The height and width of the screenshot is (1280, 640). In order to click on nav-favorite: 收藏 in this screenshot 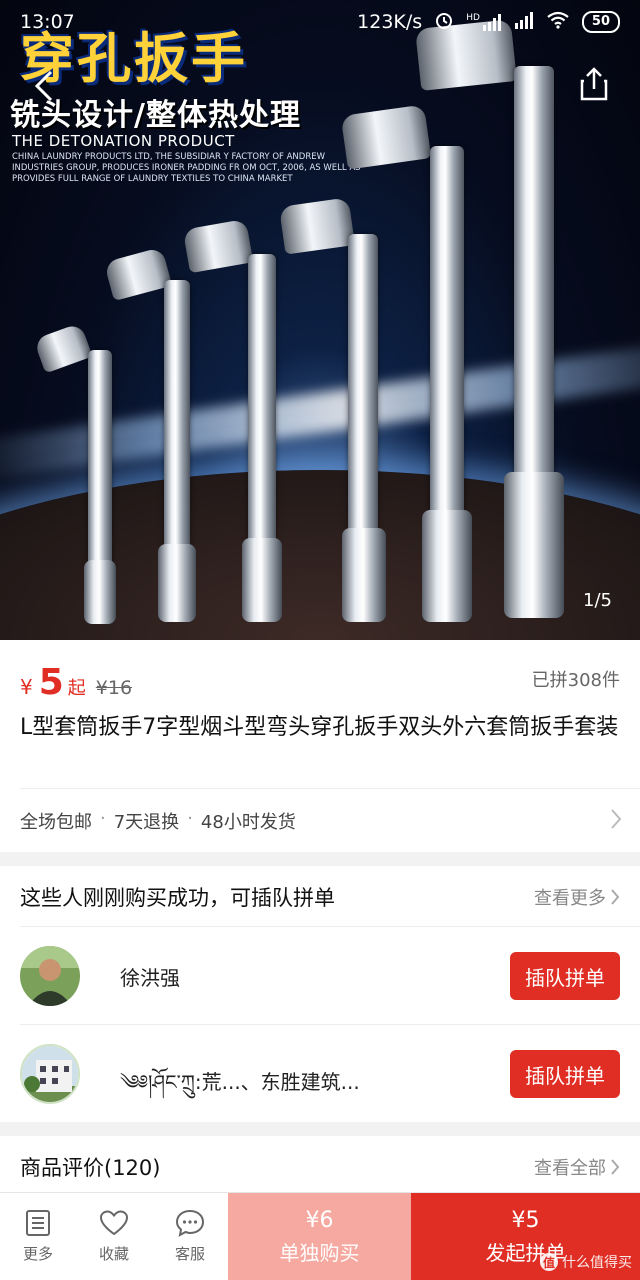, I will do `click(114, 1236)`.